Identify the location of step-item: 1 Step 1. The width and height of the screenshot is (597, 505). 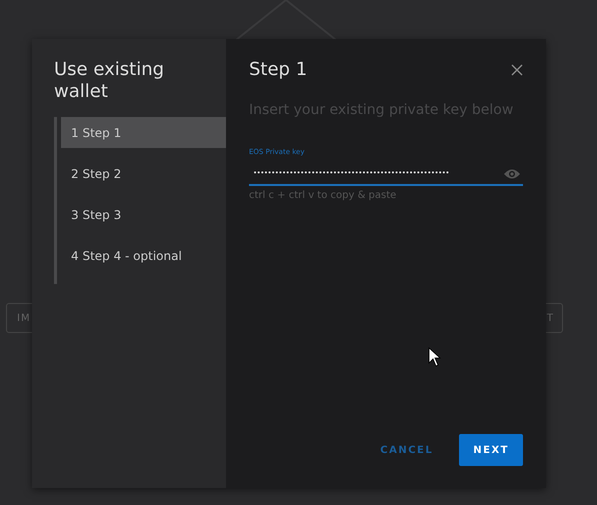
(143, 132).